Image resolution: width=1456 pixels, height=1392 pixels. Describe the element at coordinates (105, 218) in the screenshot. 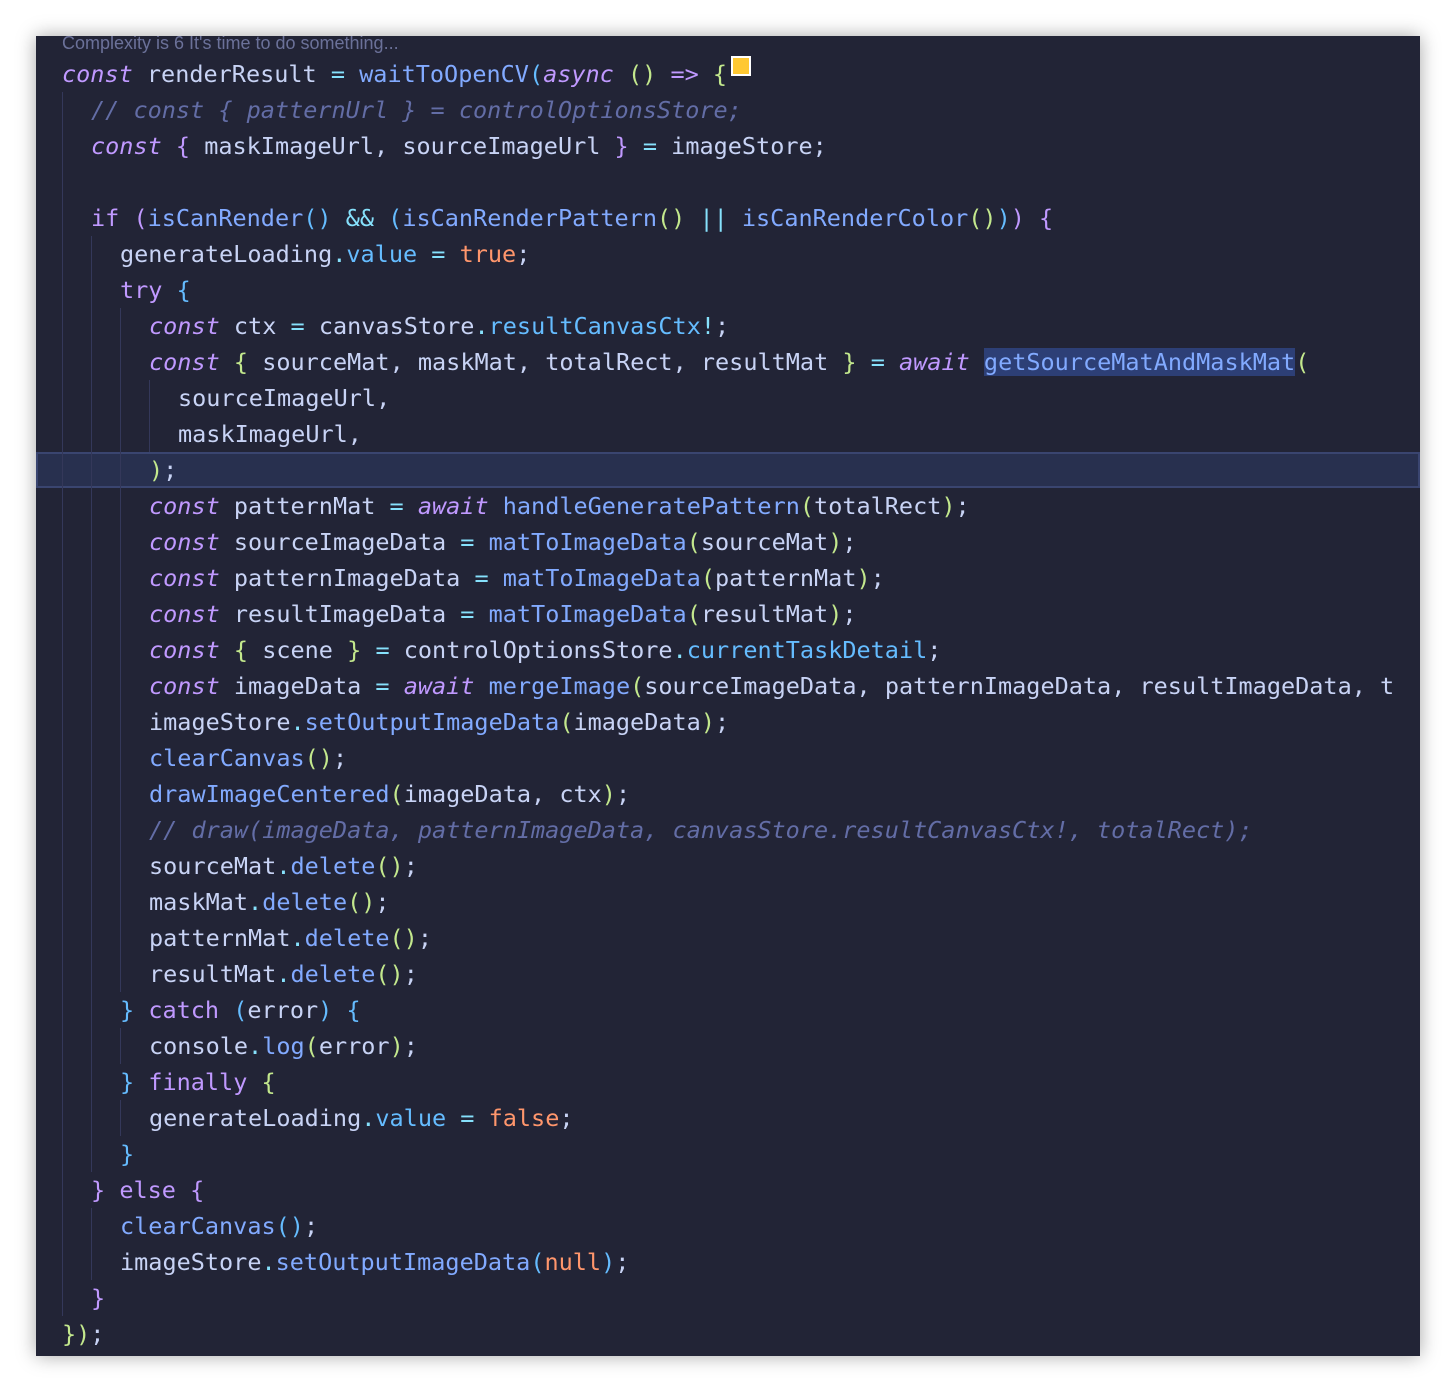

I see `keyword: if` at that location.